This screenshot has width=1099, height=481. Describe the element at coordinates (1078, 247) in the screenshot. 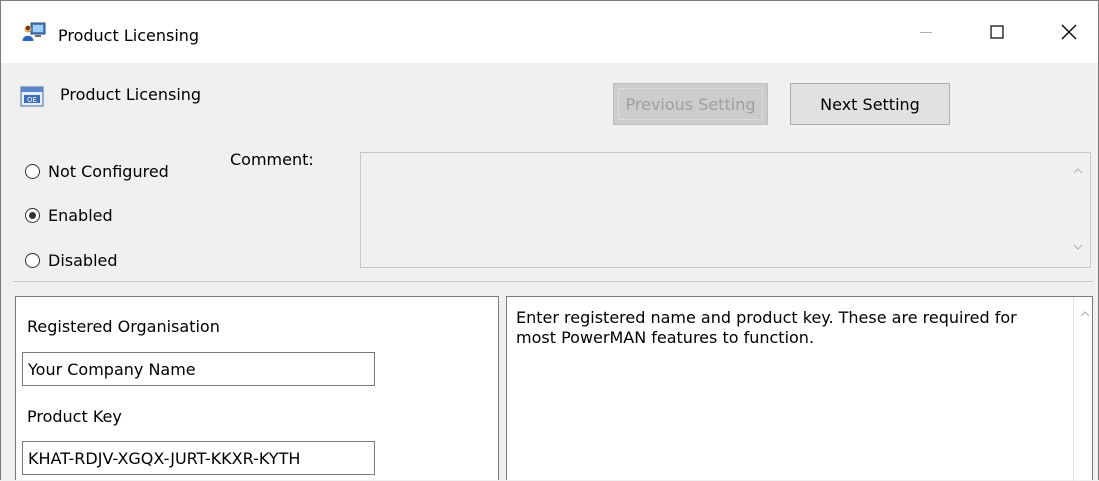

I see `scroll-down-icon` at that location.